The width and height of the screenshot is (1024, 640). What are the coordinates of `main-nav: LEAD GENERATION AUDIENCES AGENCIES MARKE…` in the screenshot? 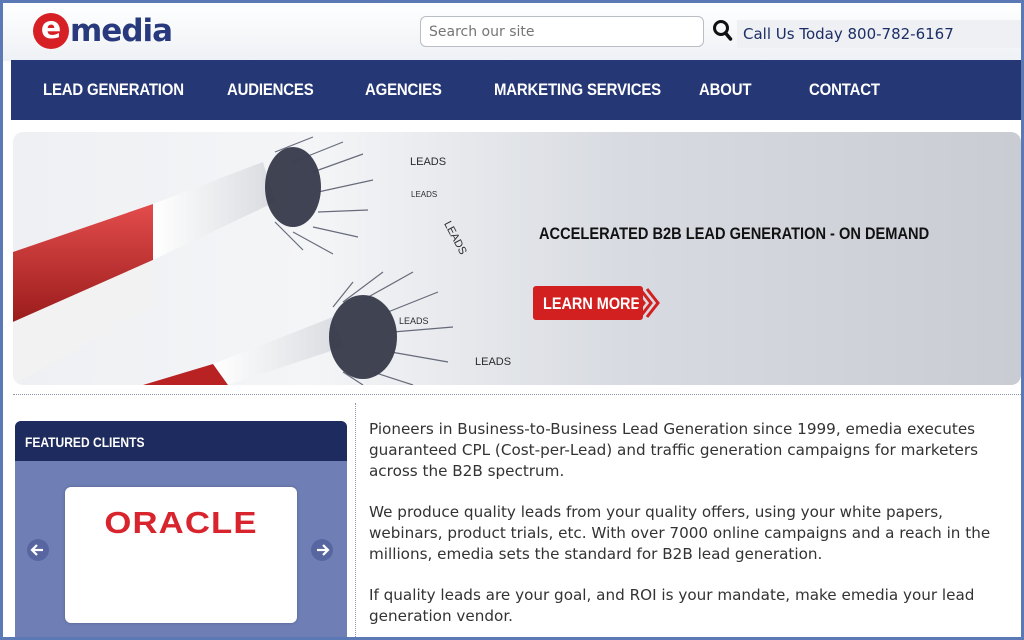 It's located at (516, 90).